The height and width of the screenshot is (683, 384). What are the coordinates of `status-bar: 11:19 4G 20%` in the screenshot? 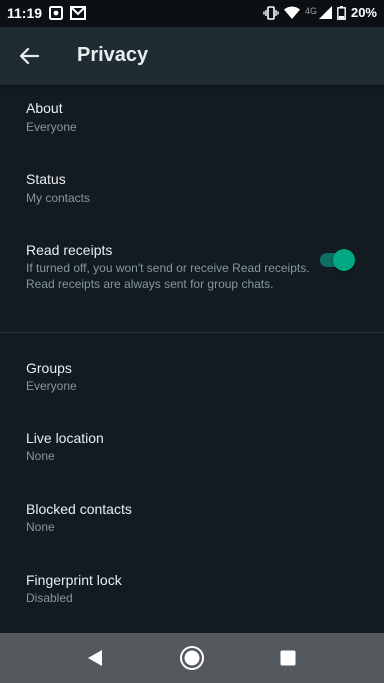 It's located at (192, 13).